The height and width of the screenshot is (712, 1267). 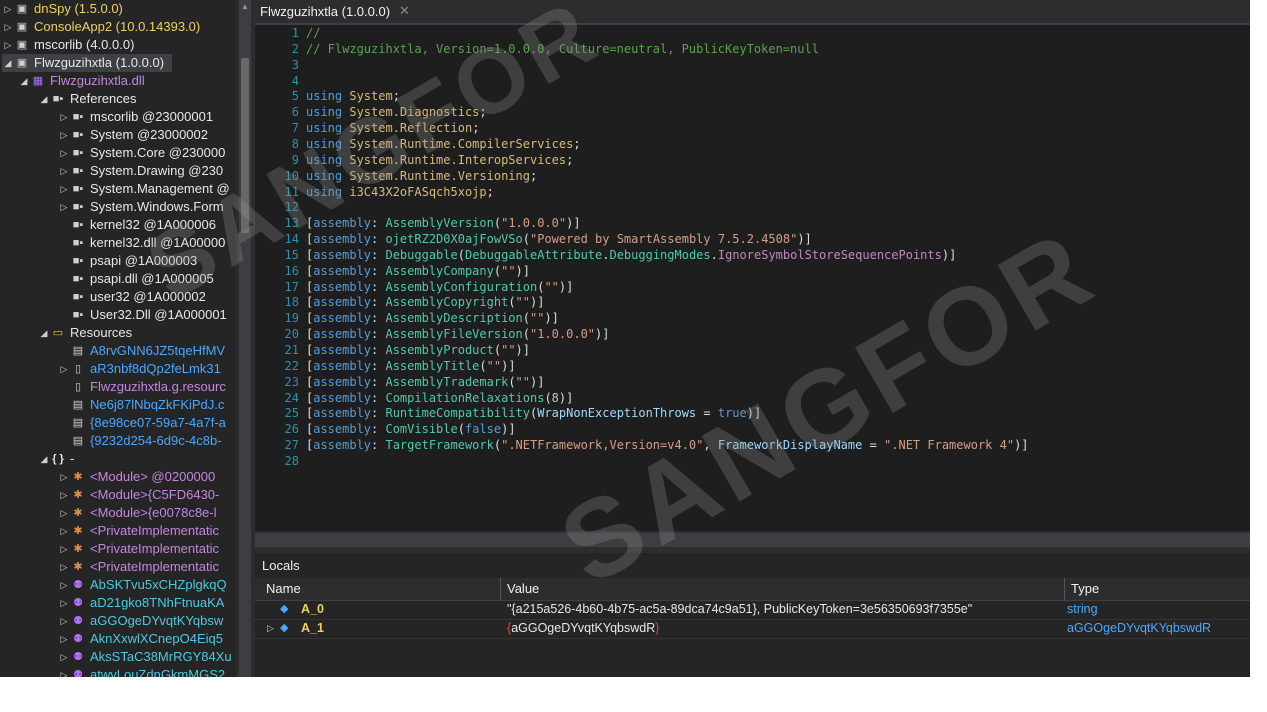 I want to click on tree-node: ▷ ■▪ System.Core @230000, so click(x=142, y=153).